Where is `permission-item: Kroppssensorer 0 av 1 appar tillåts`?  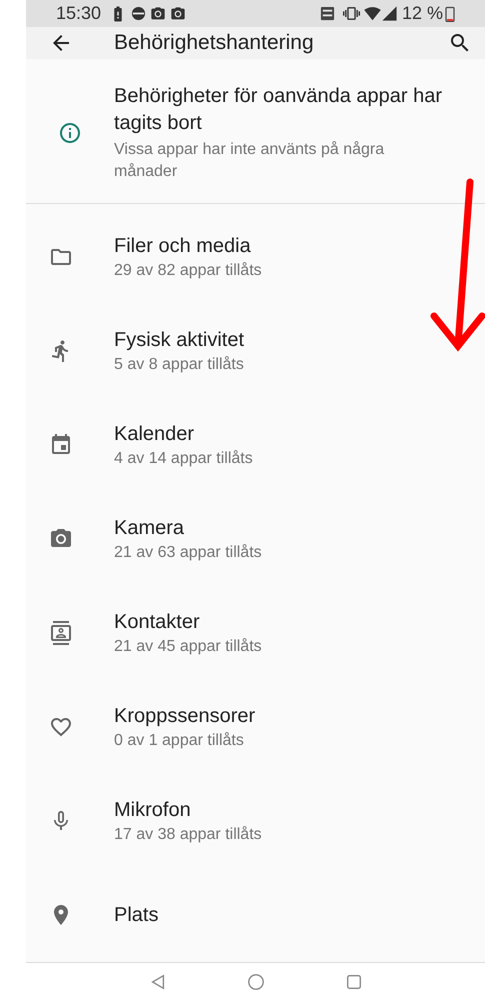
permission-item: Kroppssensorer 0 av 1 appar tillåts is located at coordinates (255, 727).